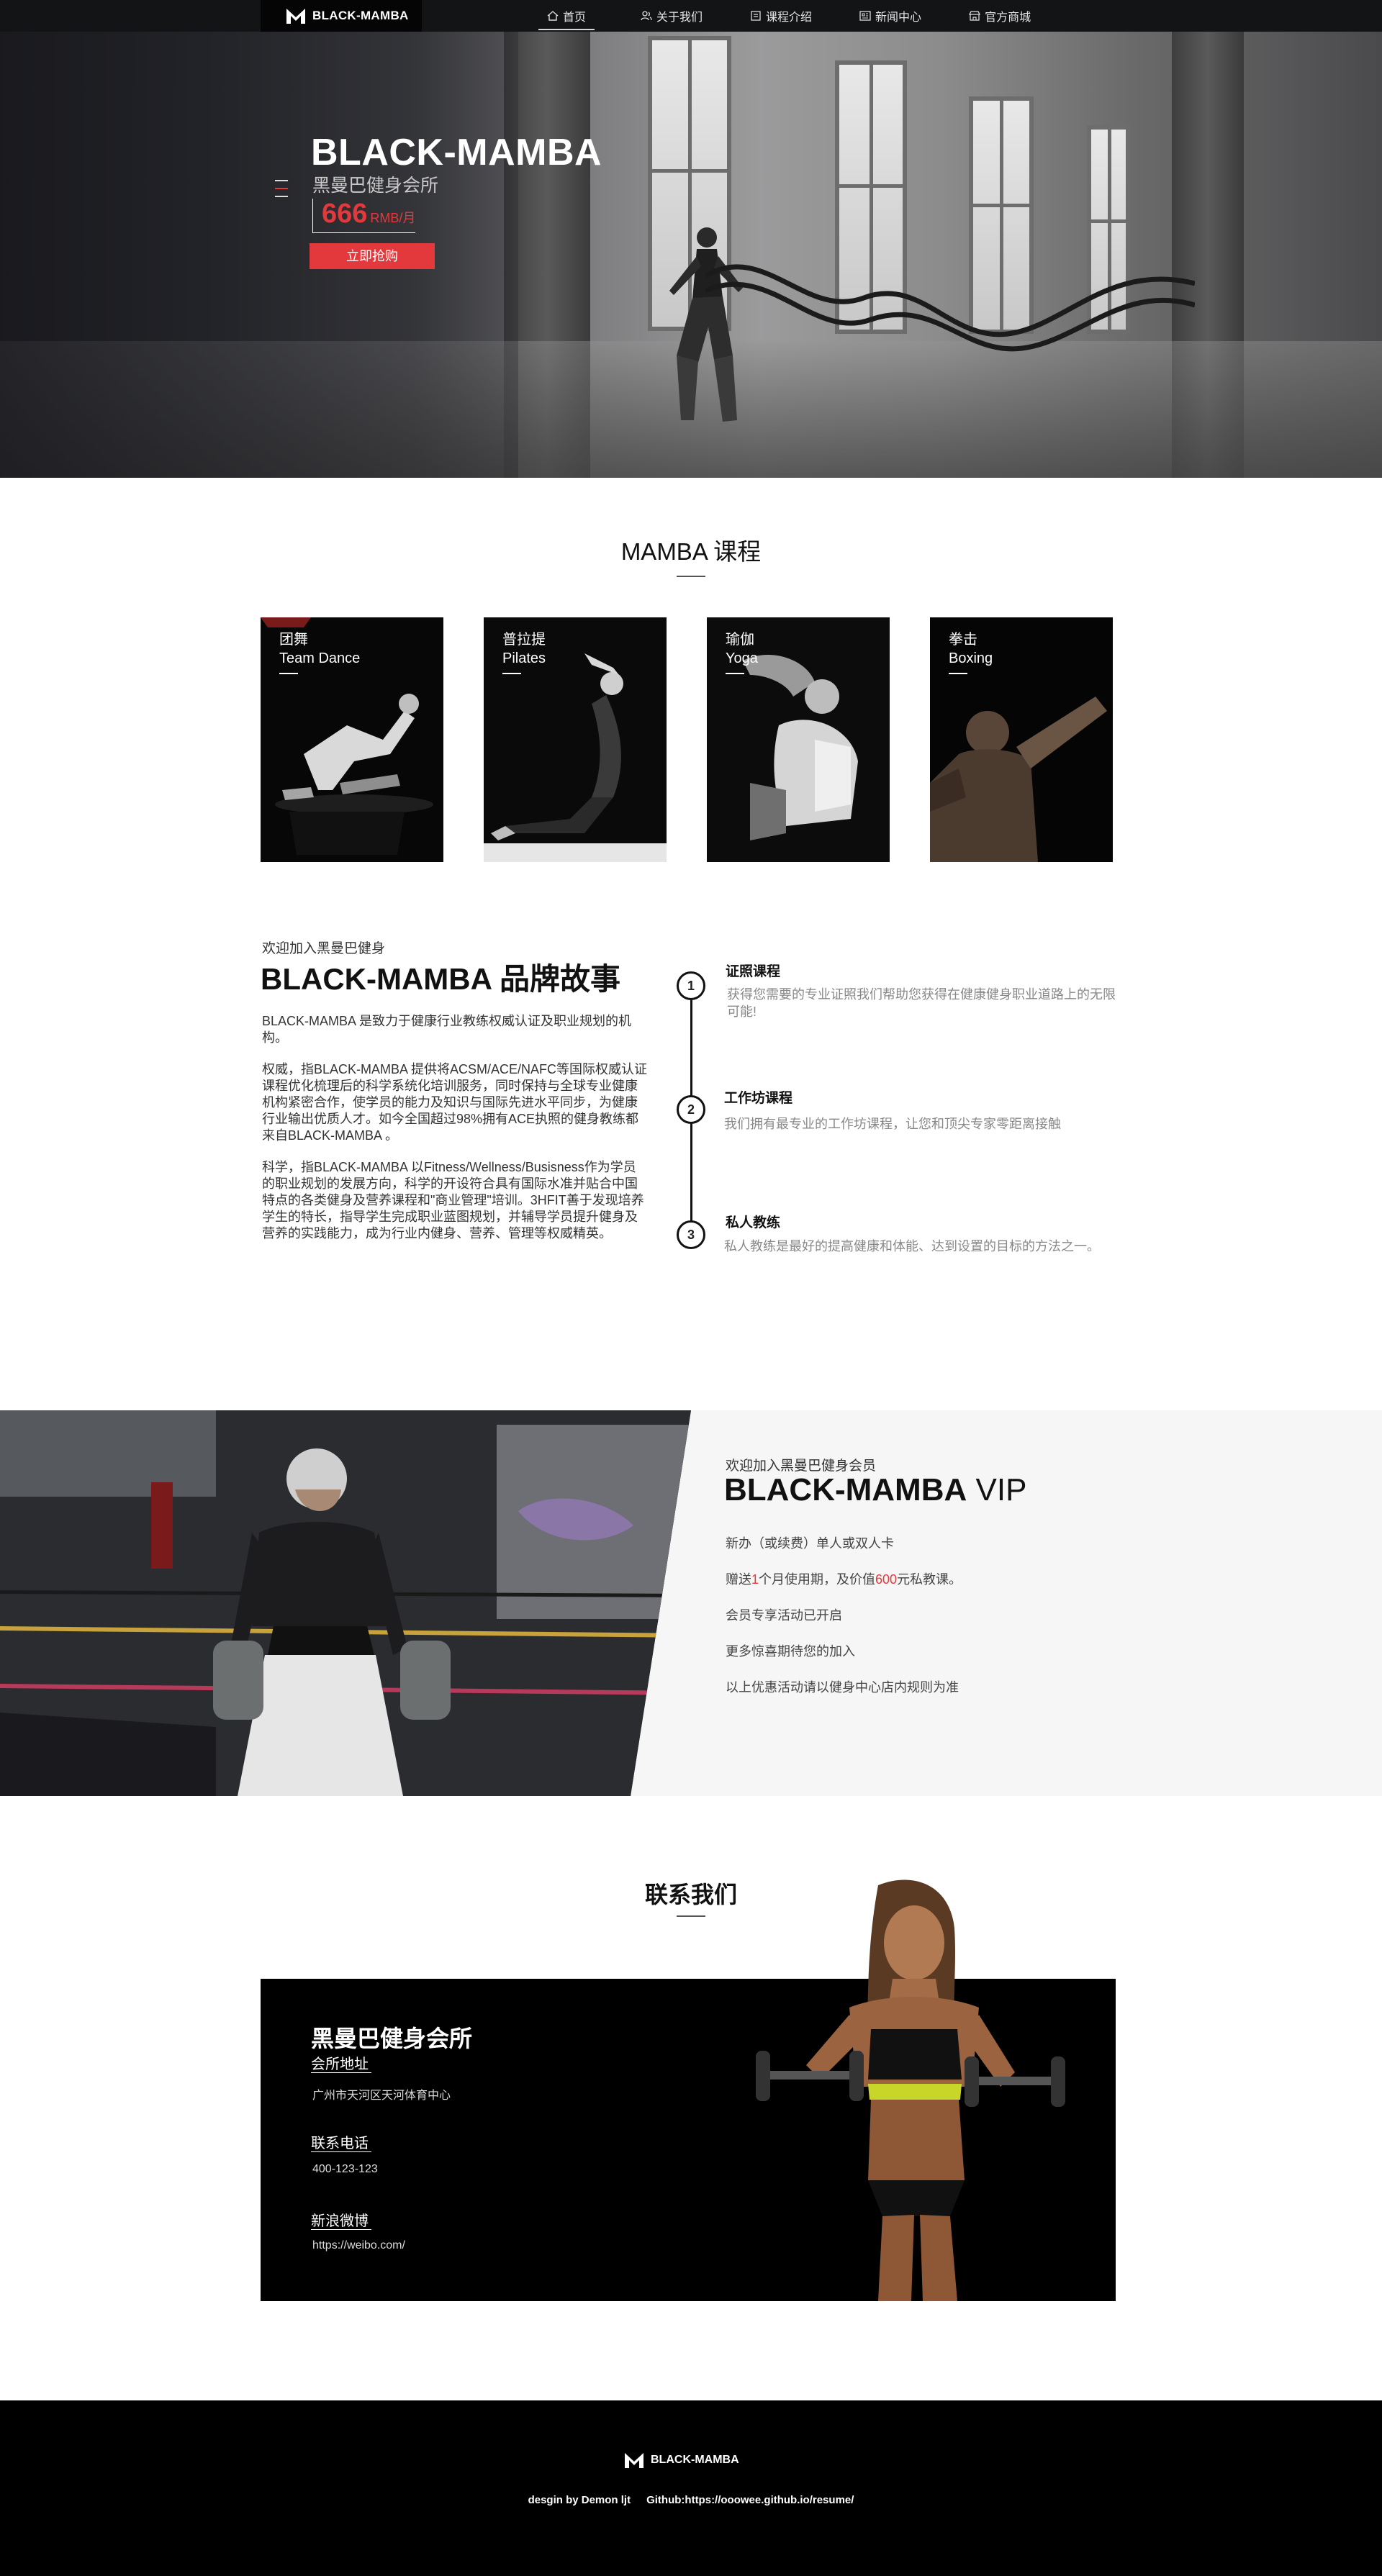  I want to click on course-name: 拳击 Boxing, so click(971, 649).